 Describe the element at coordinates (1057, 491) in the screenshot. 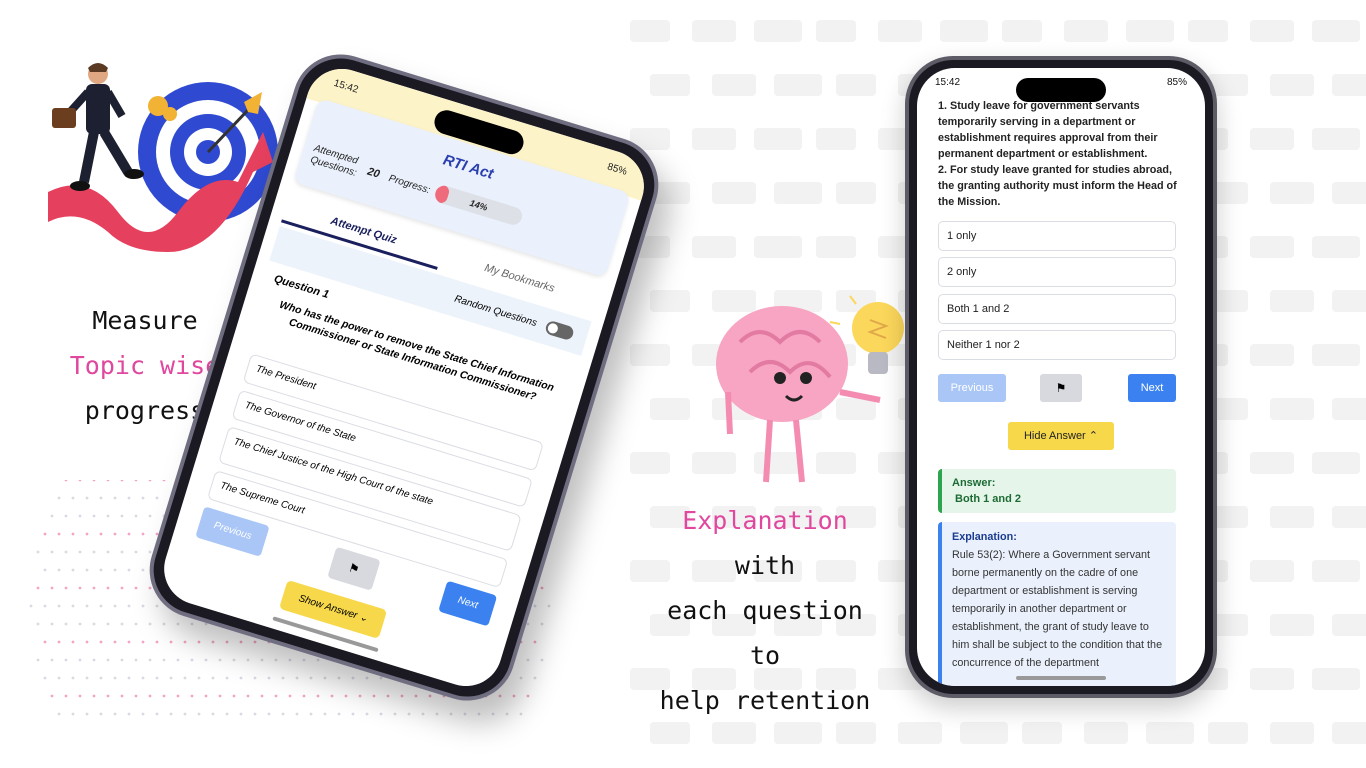

I see `answer-box: Answer: Both 1 and 2` at that location.